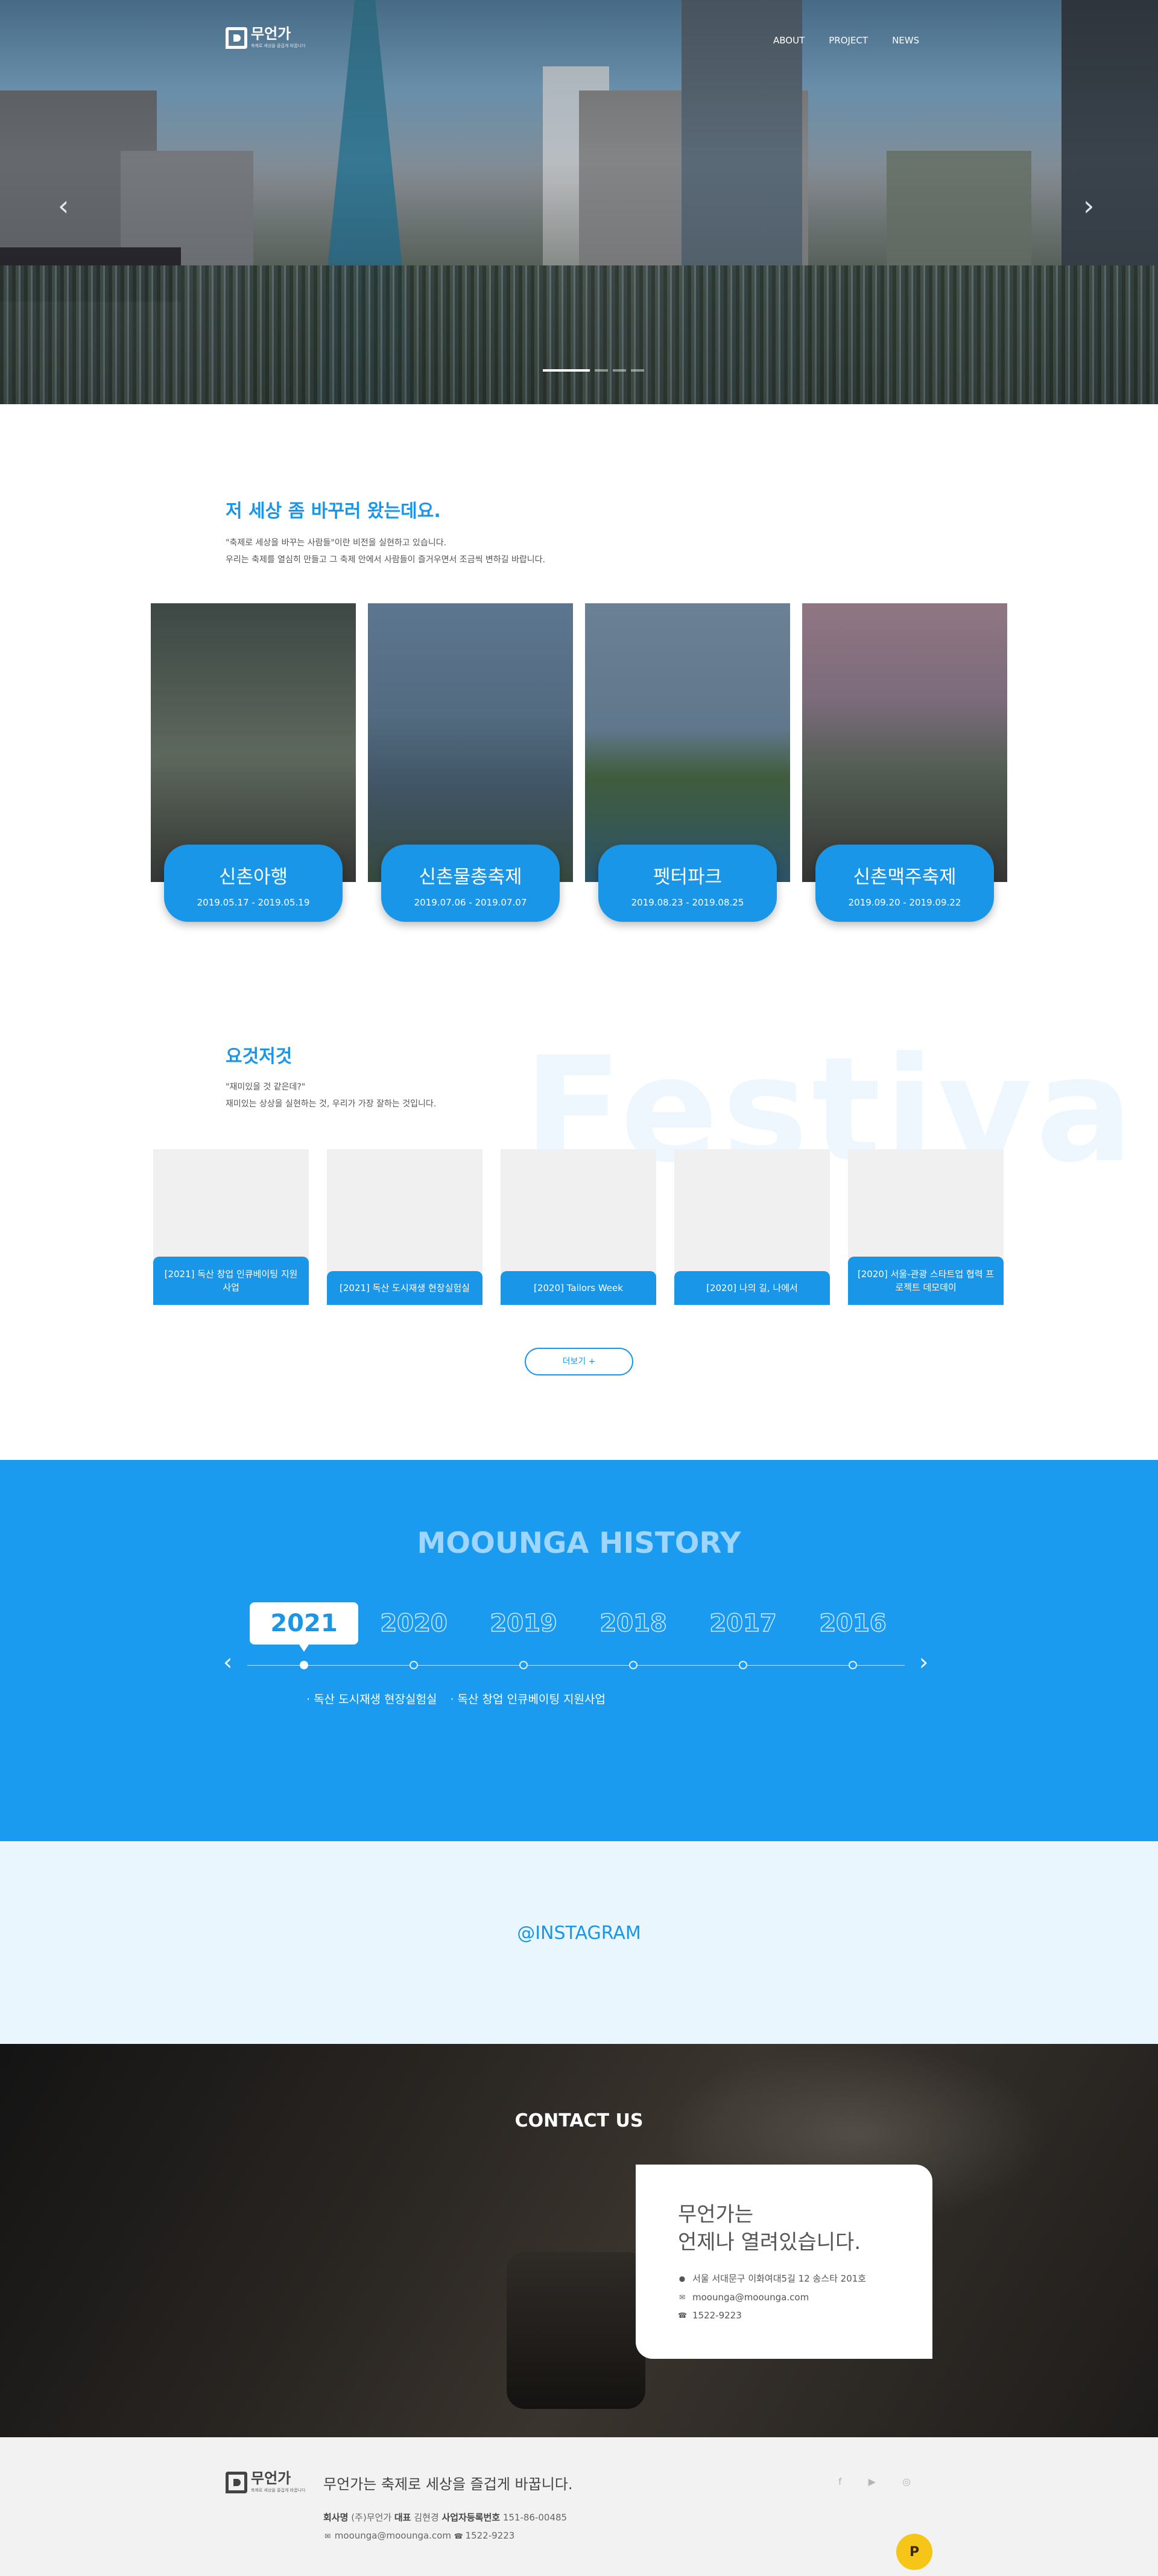 The height and width of the screenshot is (2576, 1158). I want to click on festival-label: 신촌아행 2019.05.17 - 2019.05.19, so click(253, 883).